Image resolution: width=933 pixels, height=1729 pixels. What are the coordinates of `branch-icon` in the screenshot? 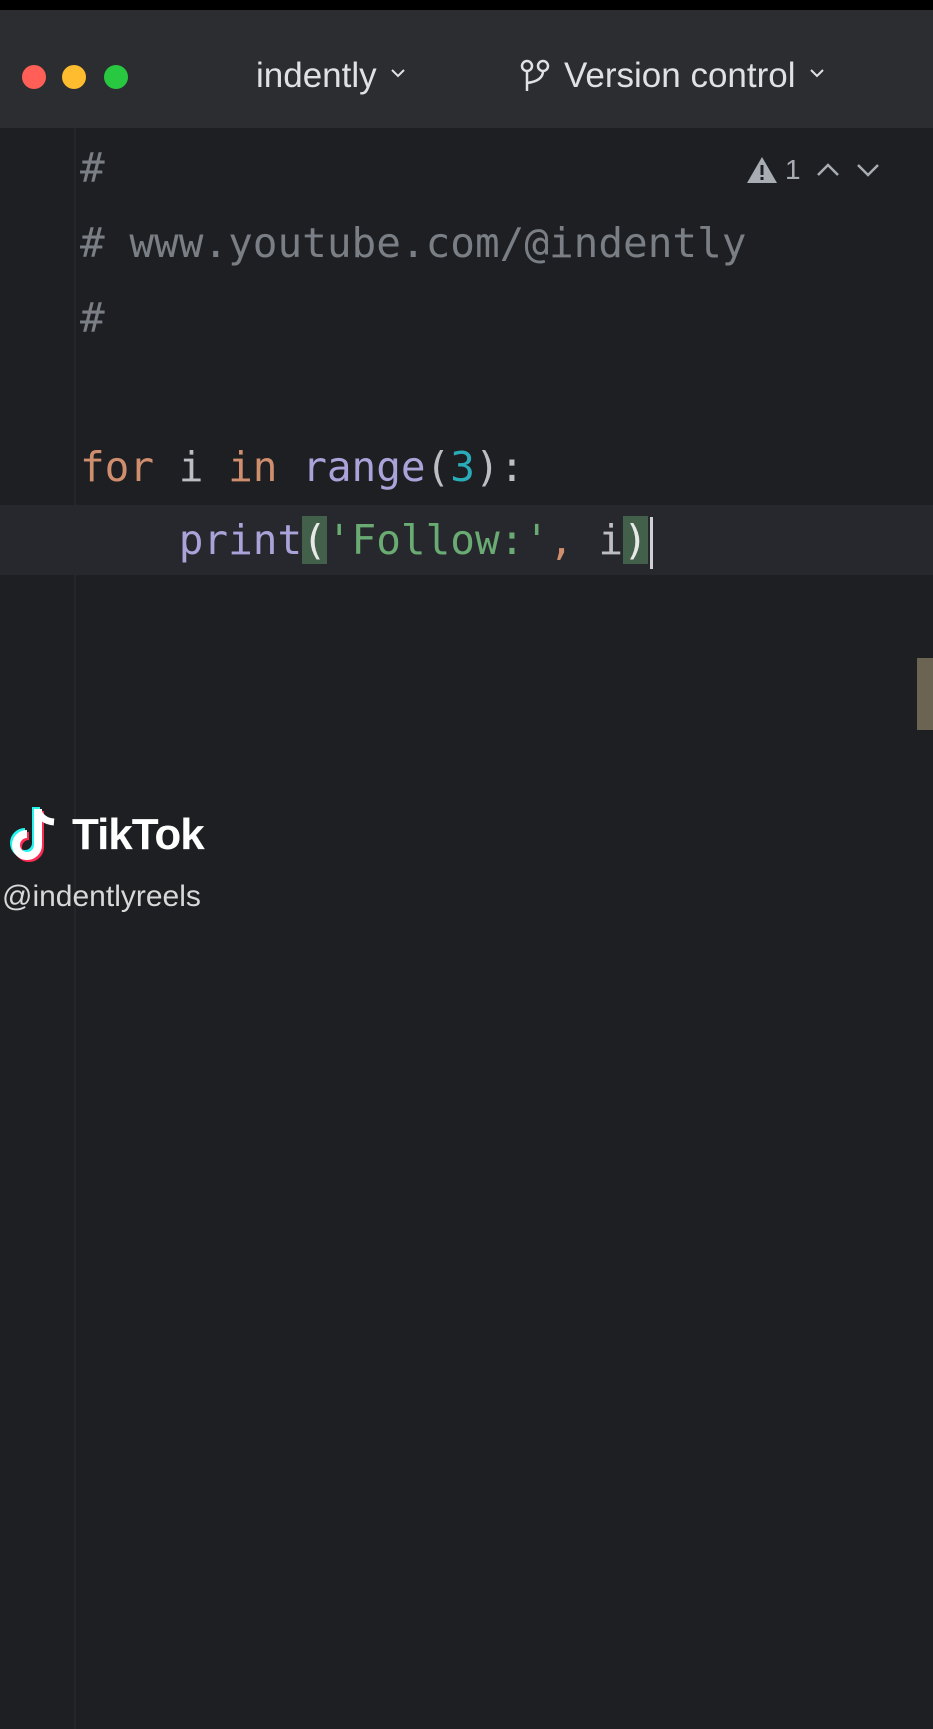 It's located at (535, 75).